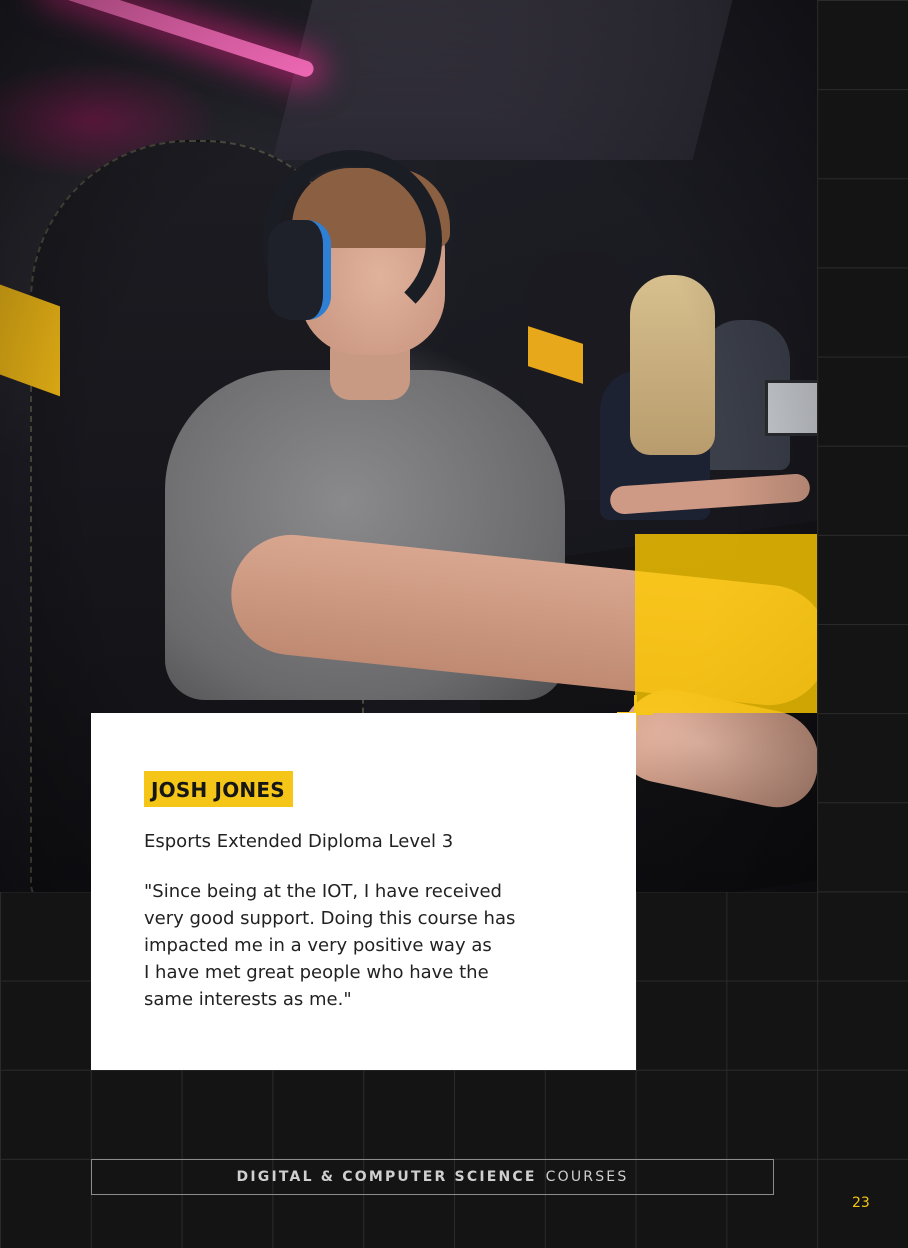 The width and height of the screenshot is (908, 1248). What do you see at coordinates (861, 1203) in the screenshot?
I see `page-number: 23` at bounding box center [861, 1203].